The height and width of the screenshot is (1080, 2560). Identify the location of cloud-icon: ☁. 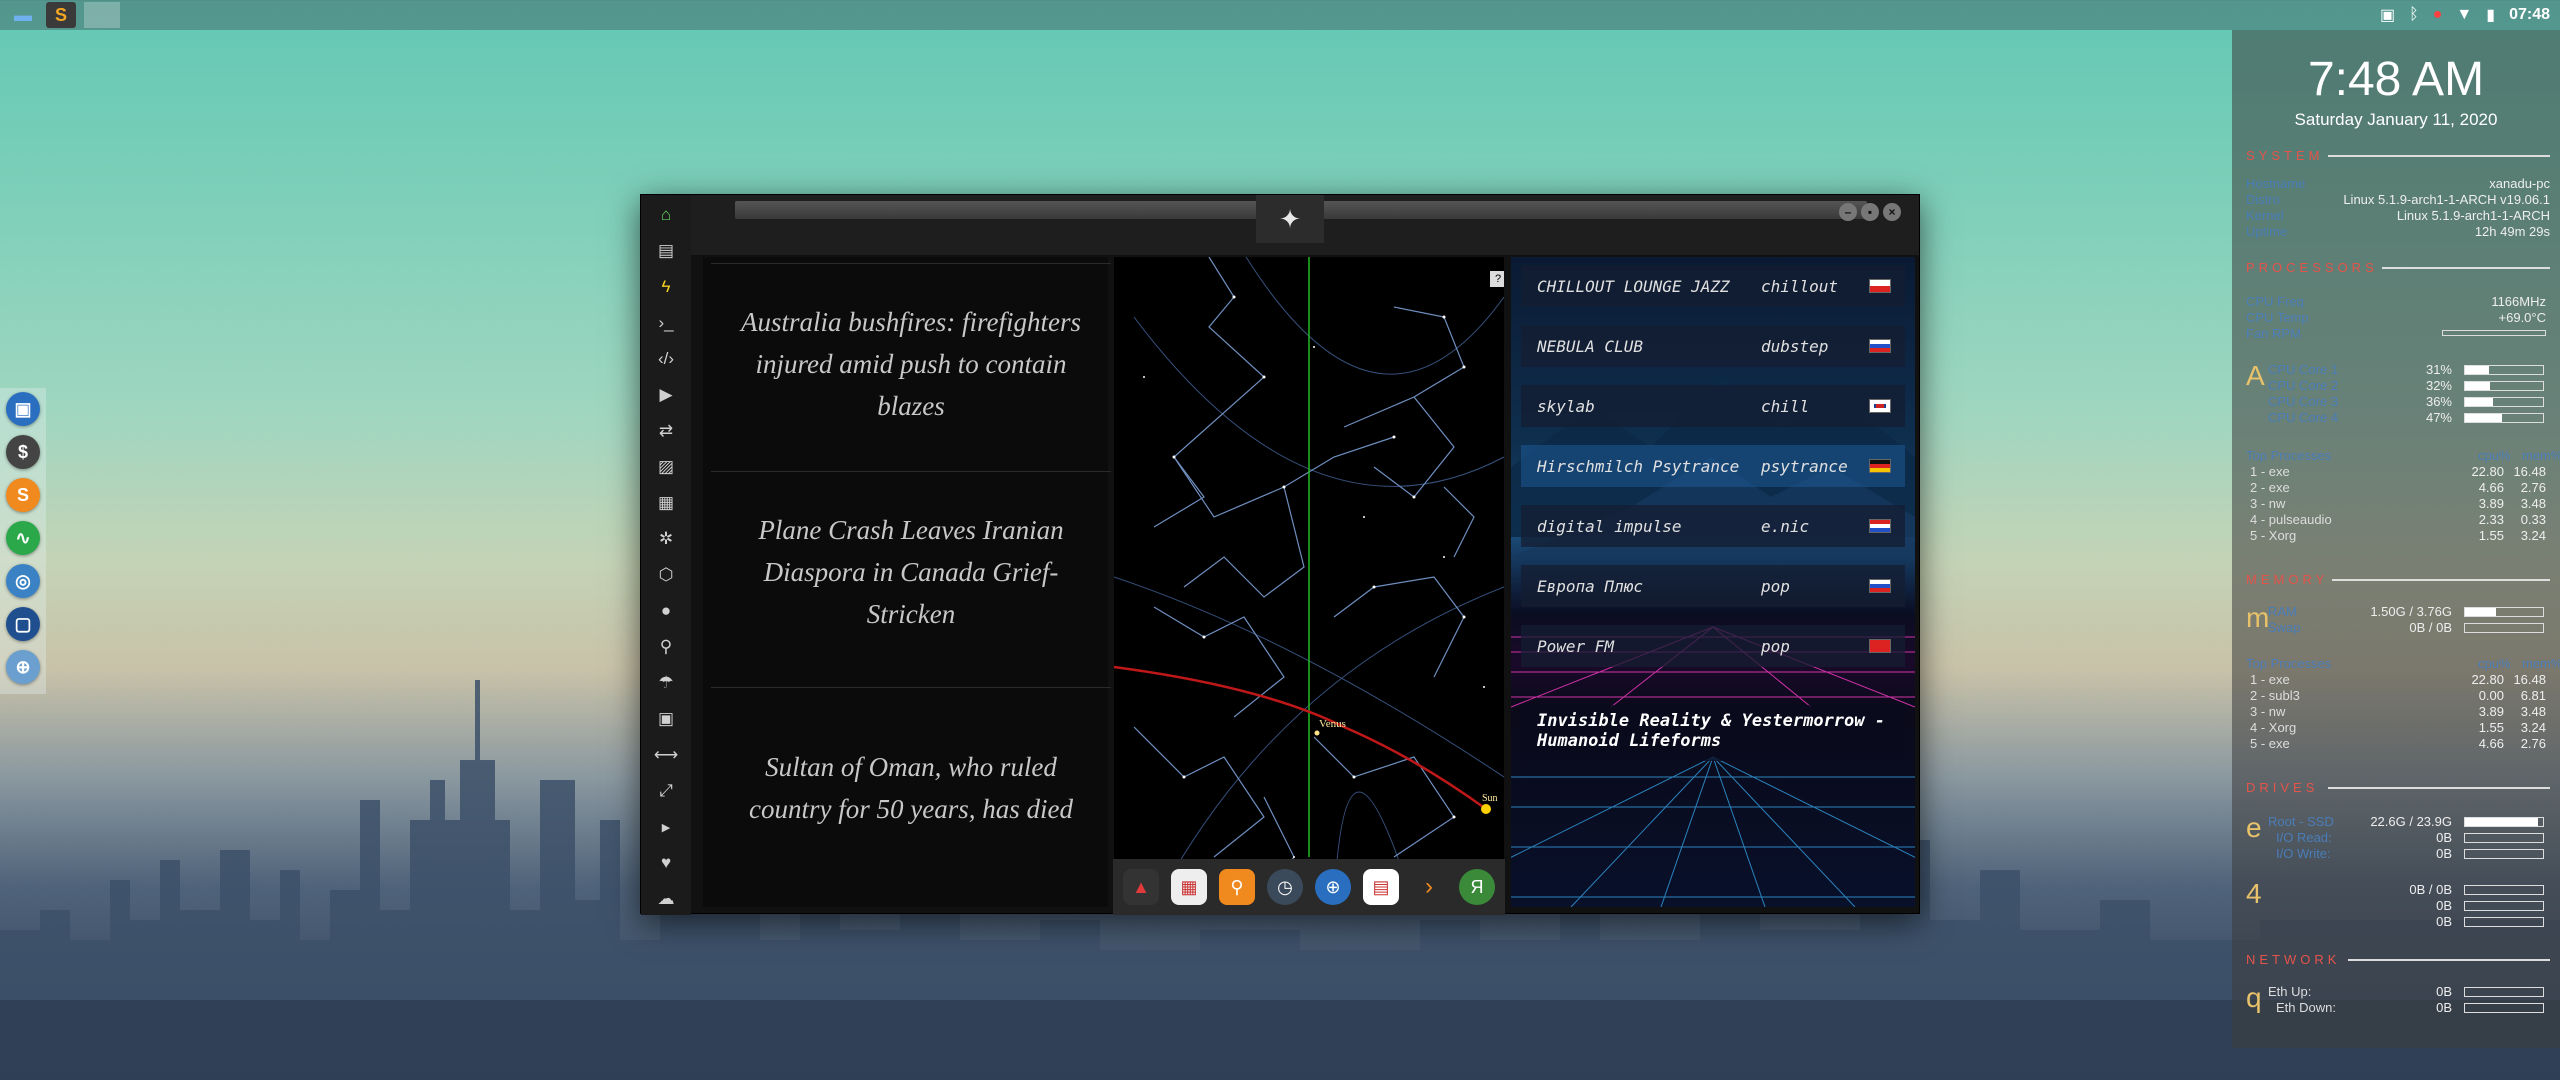
(666, 899).